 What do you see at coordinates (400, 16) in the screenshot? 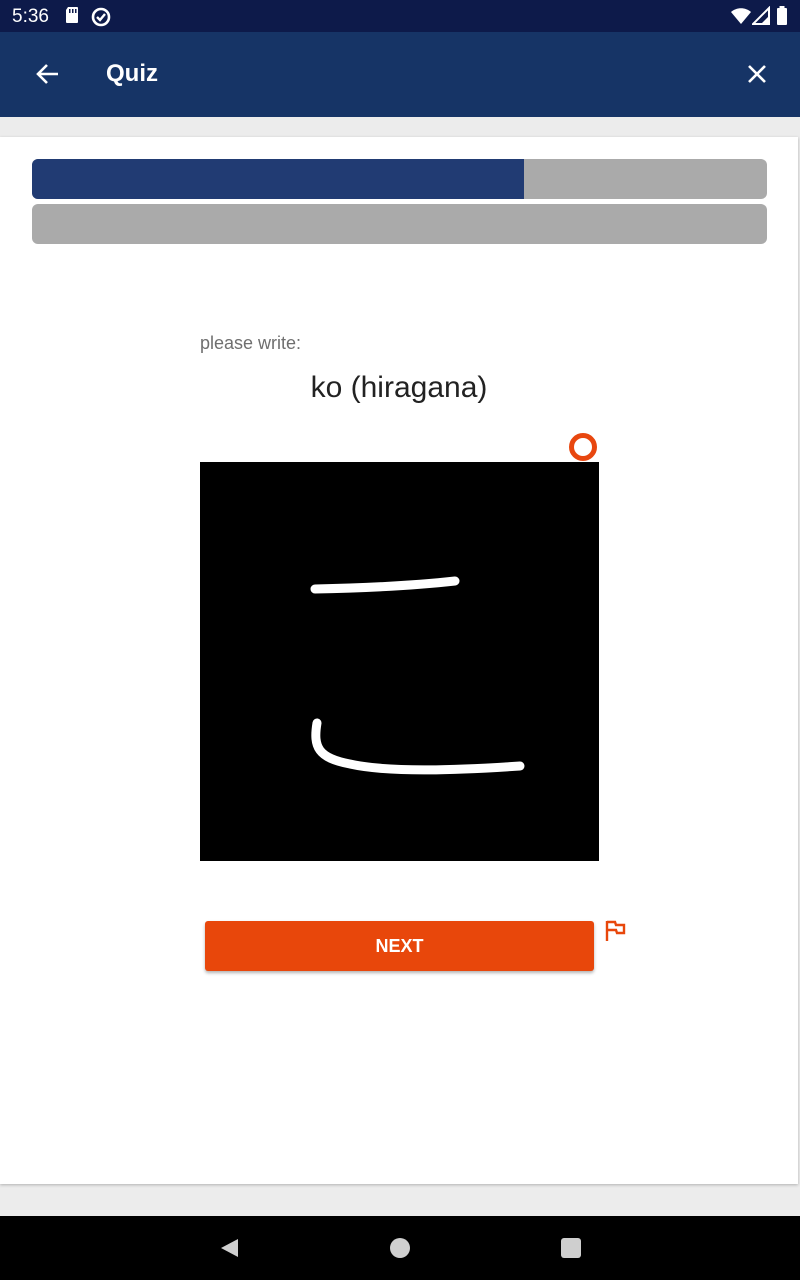
I see `status-bar: 5:36` at bounding box center [400, 16].